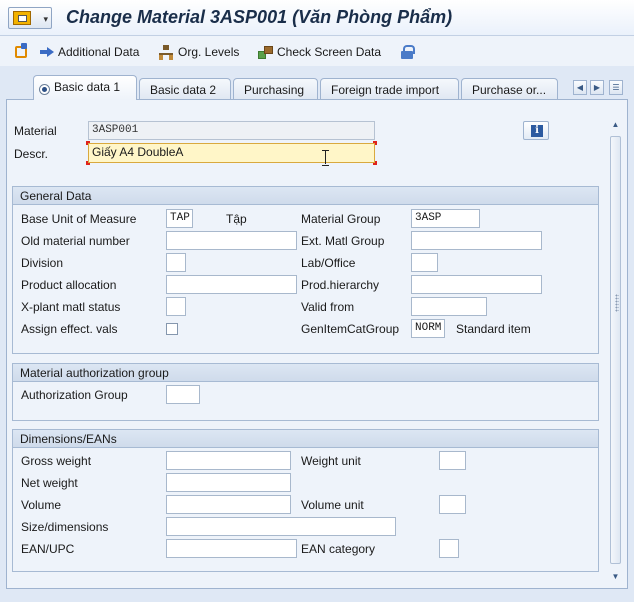 The image size is (634, 602). What do you see at coordinates (87, 87) in the screenshot?
I see `tab-label: Basic data 1` at bounding box center [87, 87].